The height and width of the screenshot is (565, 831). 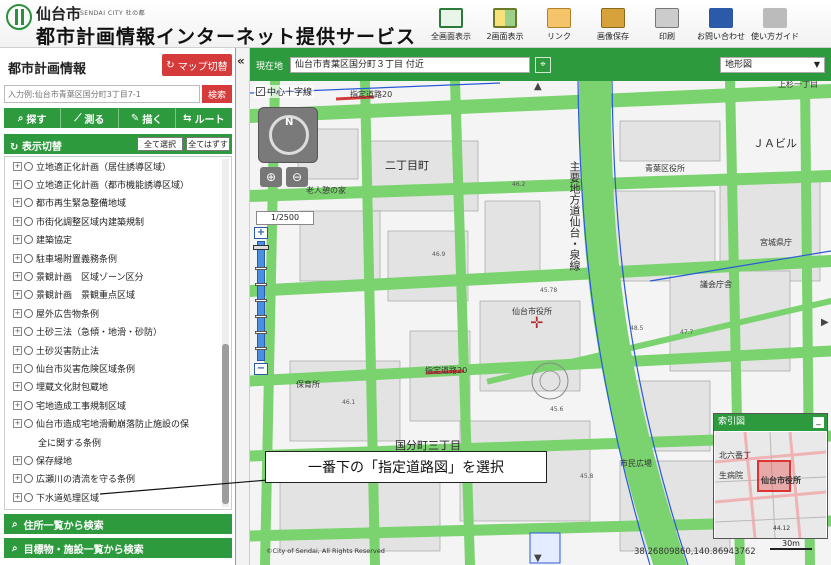 What do you see at coordinates (288, 135) in the screenshot?
I see `pan-control: N` at bounding box center [288, 135].